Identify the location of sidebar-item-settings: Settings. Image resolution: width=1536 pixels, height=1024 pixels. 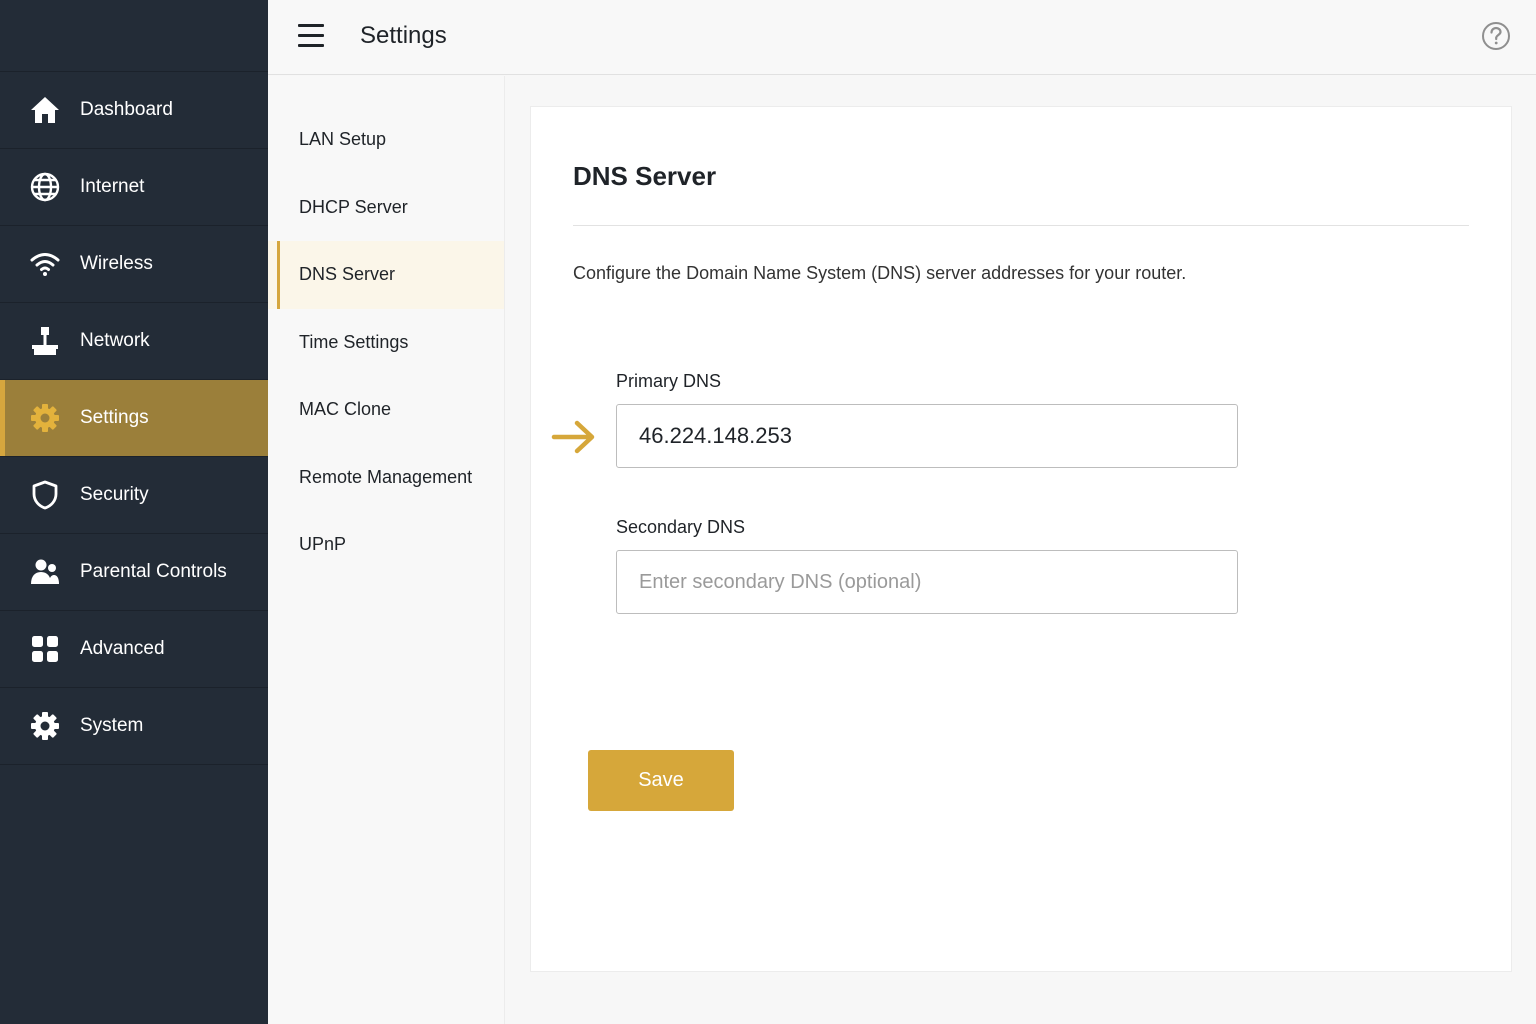
(134, 418).